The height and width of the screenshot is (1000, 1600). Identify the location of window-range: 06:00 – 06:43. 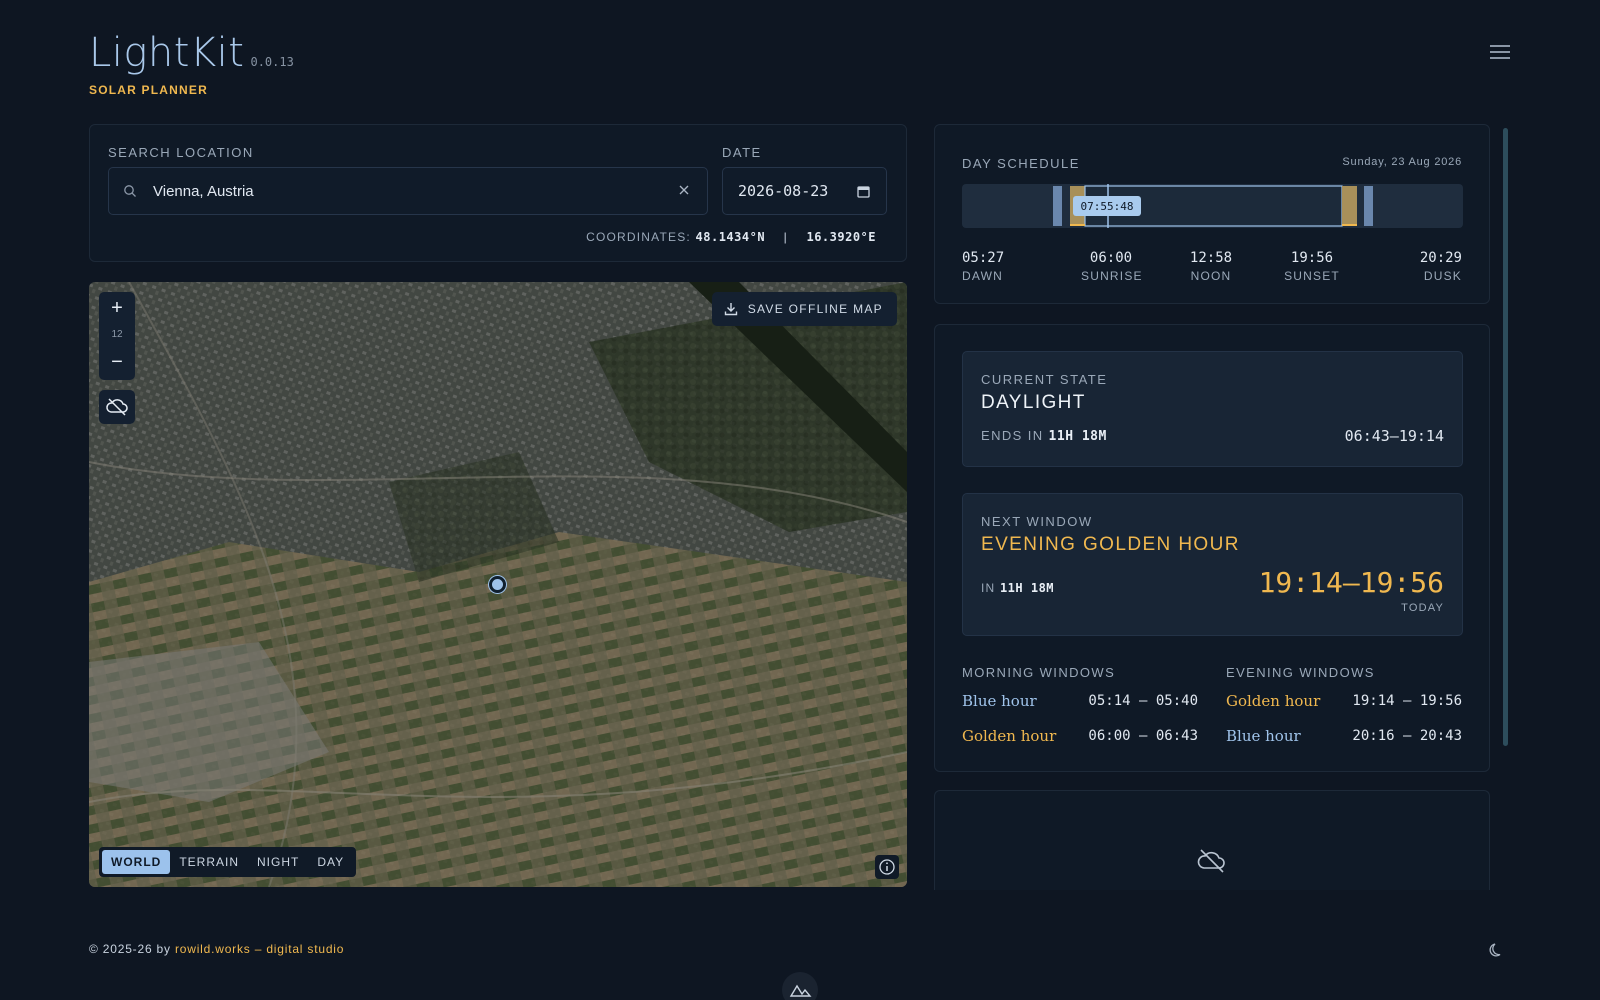
(1143, 736).